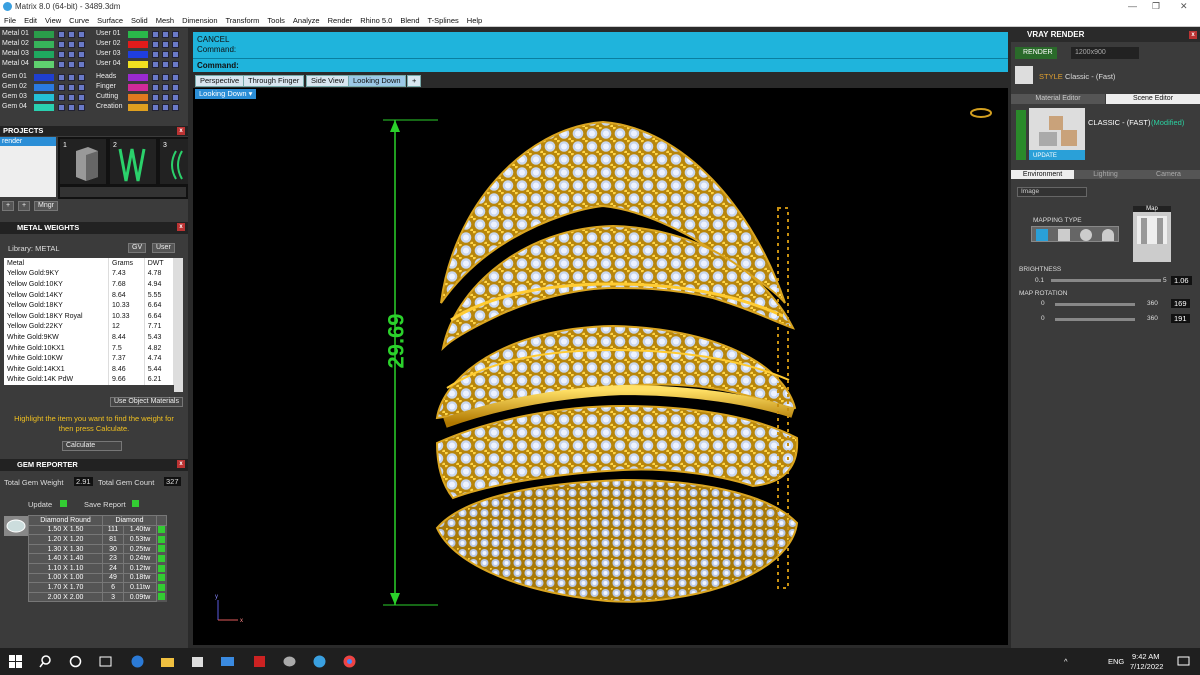 The height and width of the screenshot is (675, 1200). Describe the element at coordinates (1021, 135) in the screenshot. I see `preset-expand-handle` at that location.